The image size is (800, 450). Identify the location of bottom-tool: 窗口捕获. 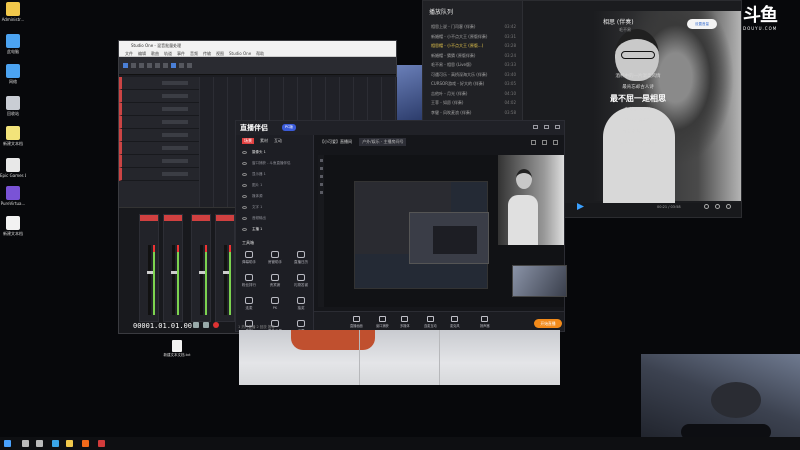
(382, 322).